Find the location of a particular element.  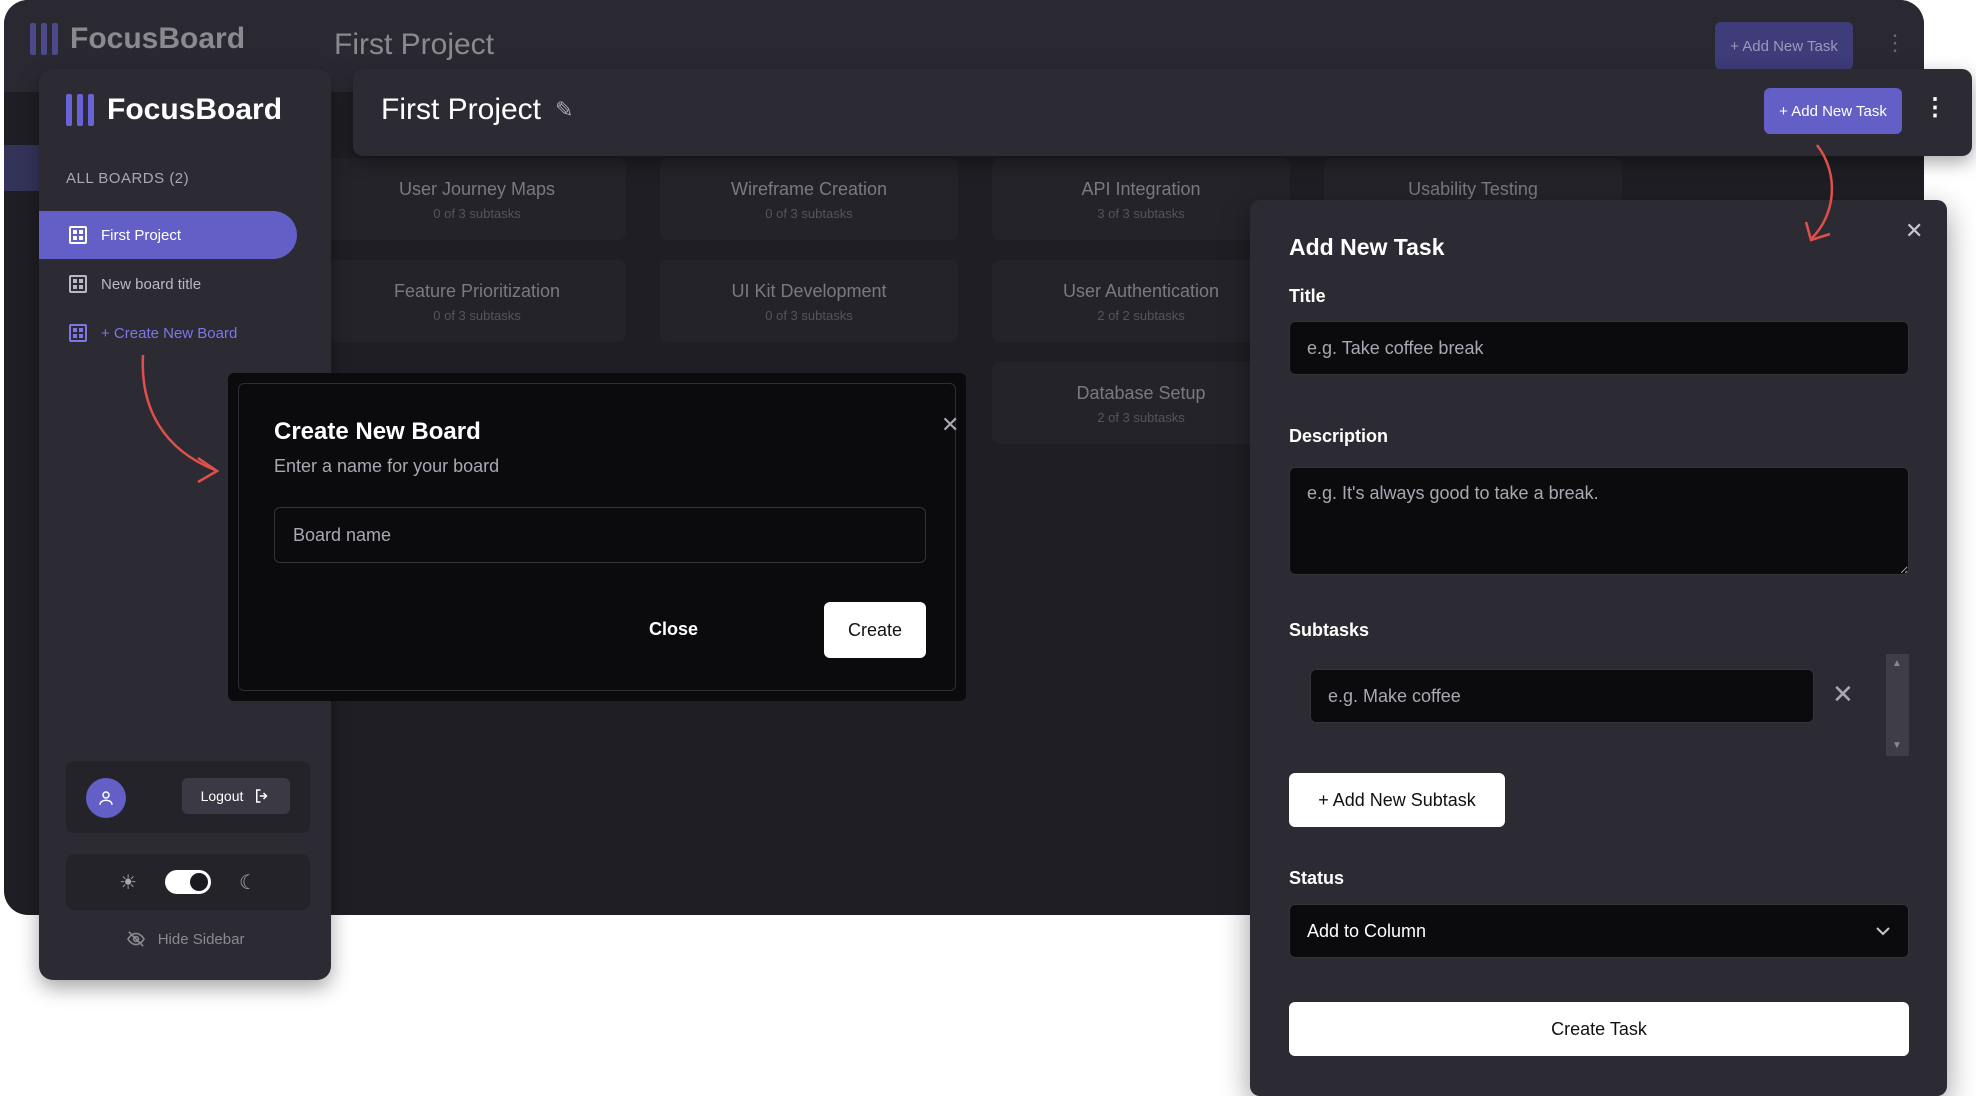

sidebar-item-new-board-title: New board title is located at coordinates (168, 284).